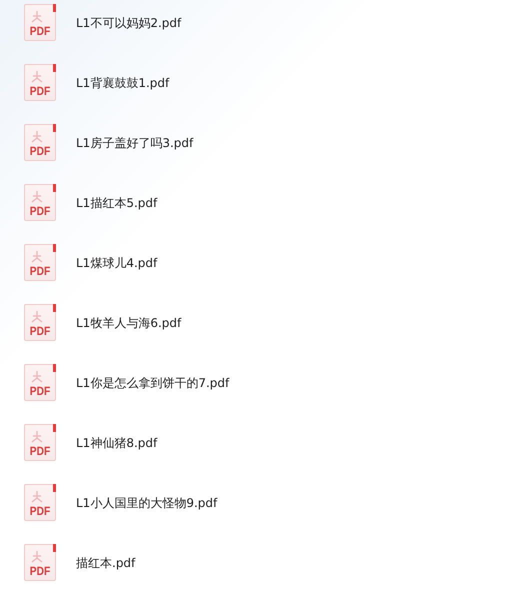 Image resolution: width=514 pixels, height=591 pixels. I want to click on file-item: PDF L1房子盖好了吗3.pdf, so click(257, 154).